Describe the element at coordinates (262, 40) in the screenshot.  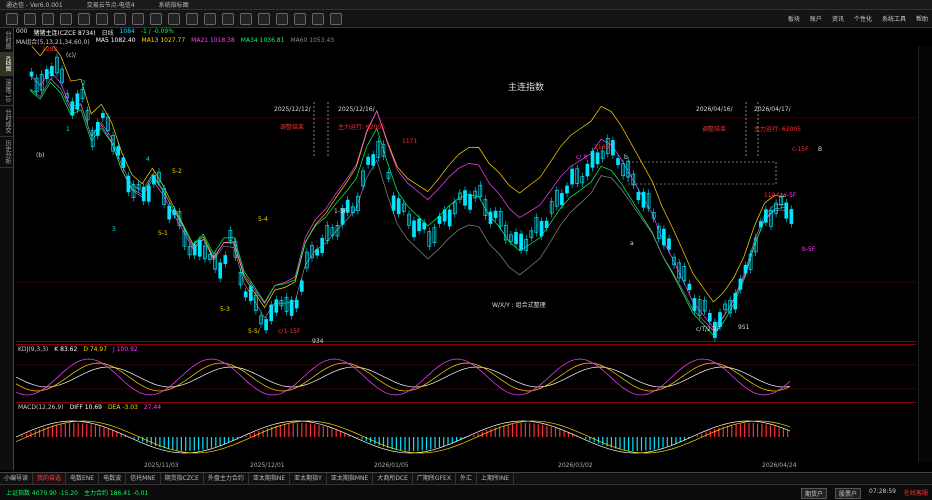
I see `ma34-value: MA34 1036.81` at that location.